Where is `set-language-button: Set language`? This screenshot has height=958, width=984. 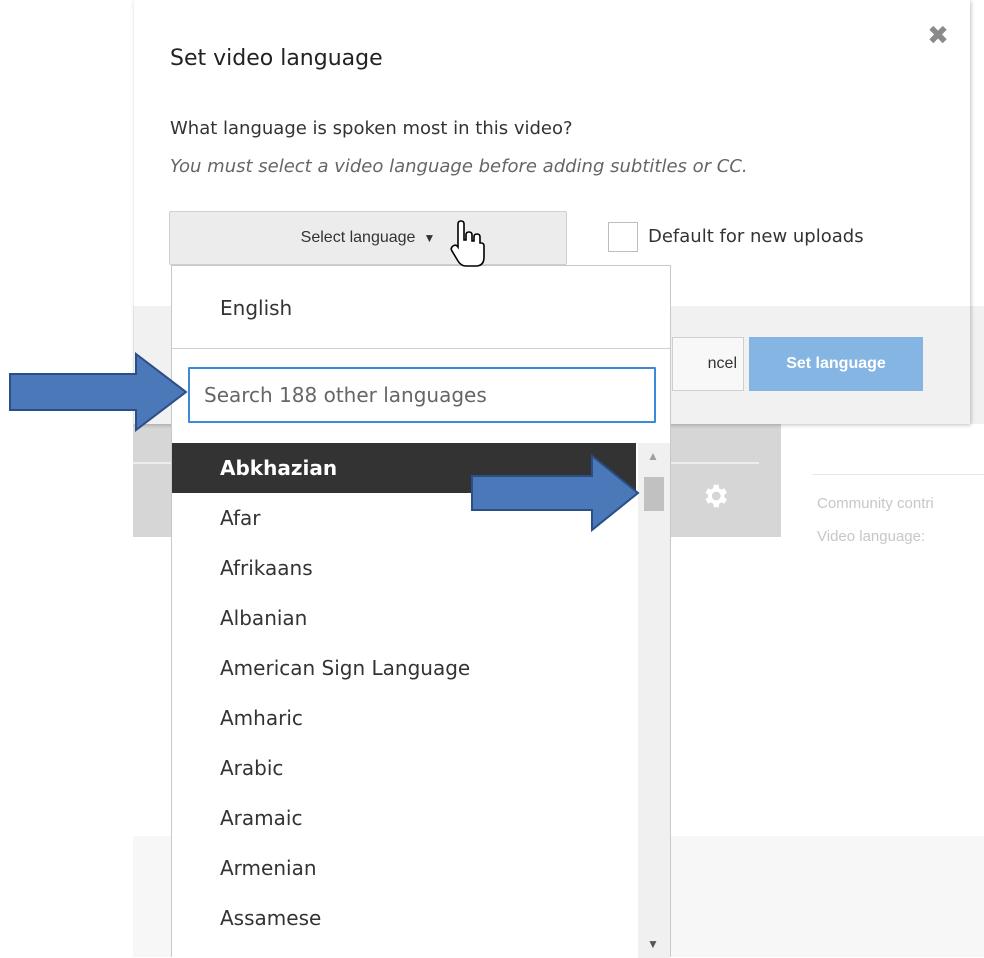 set-language-button: Set language is located at coordinates (836, 364).